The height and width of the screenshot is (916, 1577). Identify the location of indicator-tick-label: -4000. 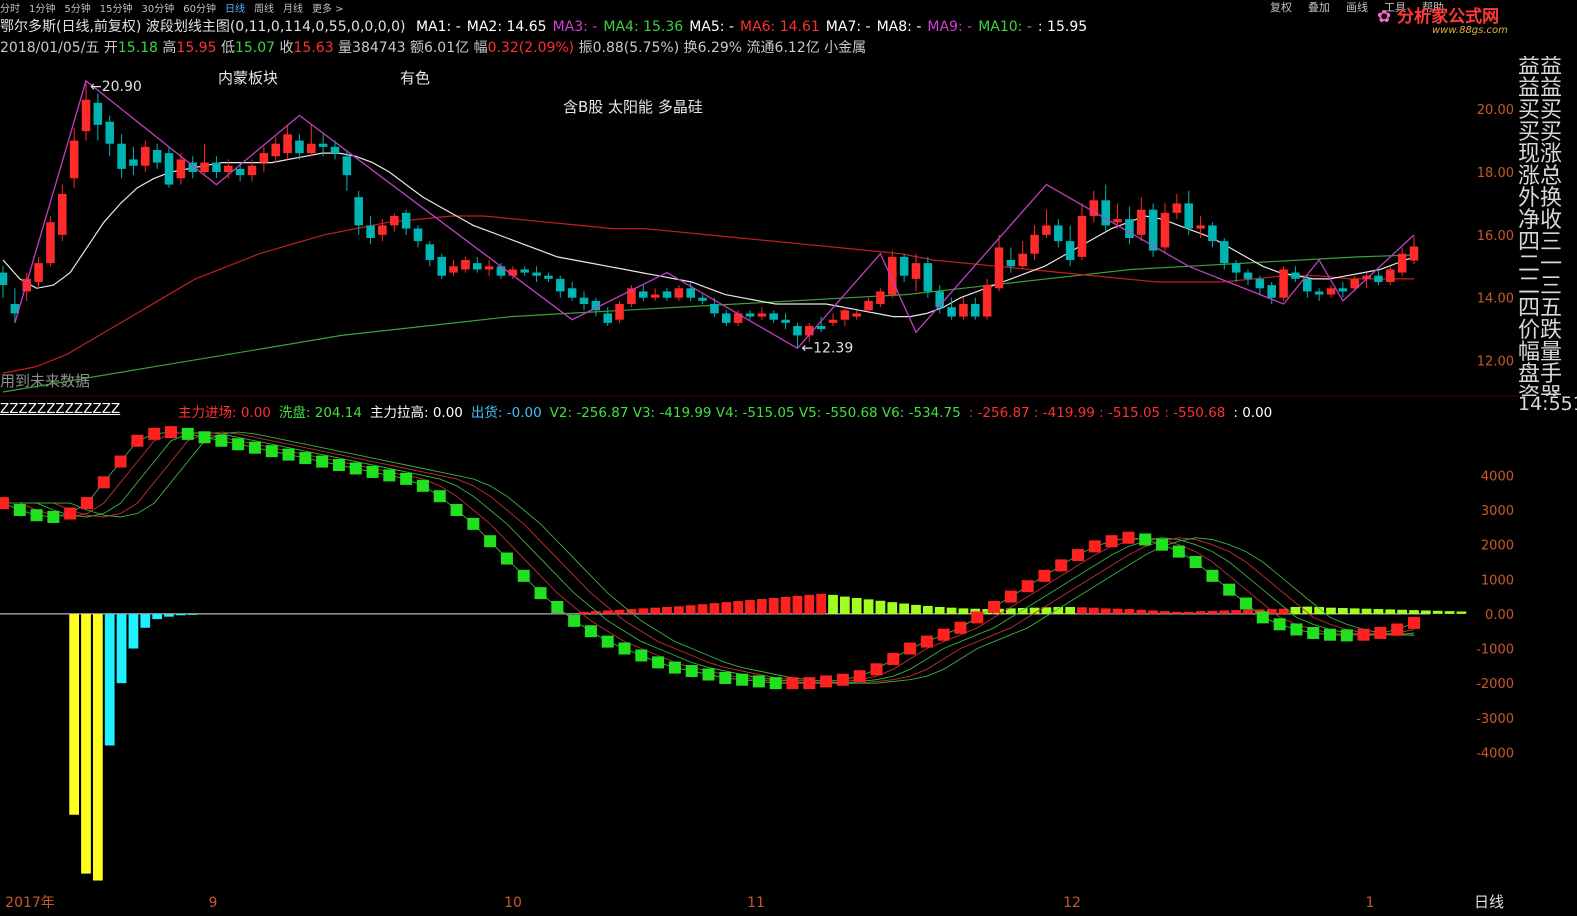
(1495, 753).